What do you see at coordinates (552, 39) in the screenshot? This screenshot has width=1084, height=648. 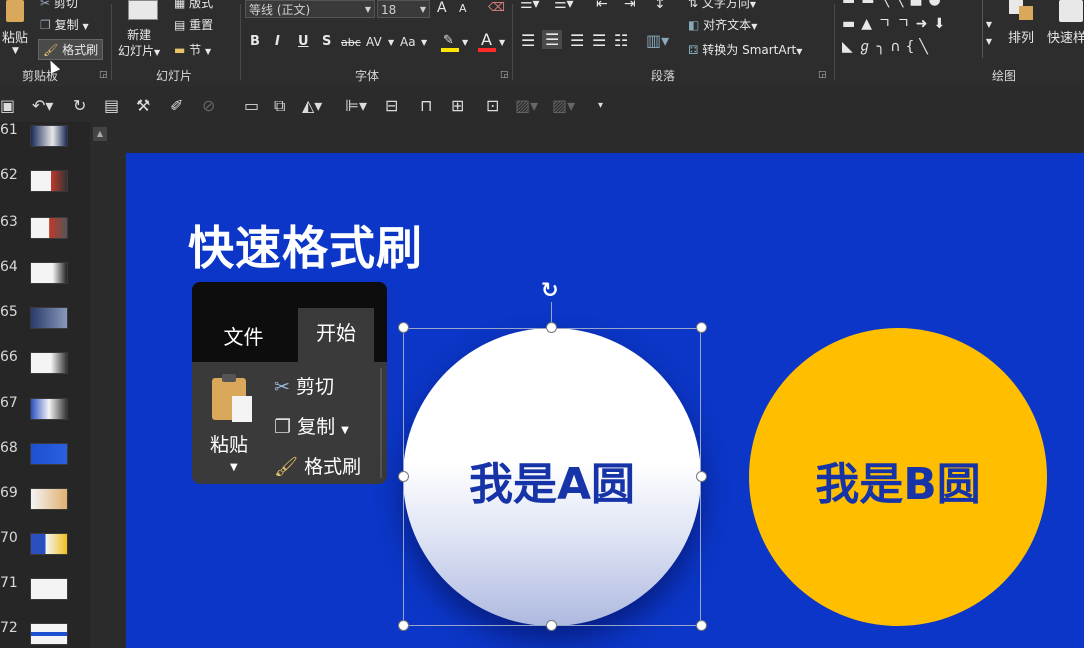 I see `align-center-icon: ☰` at bounding box center [552, 39].